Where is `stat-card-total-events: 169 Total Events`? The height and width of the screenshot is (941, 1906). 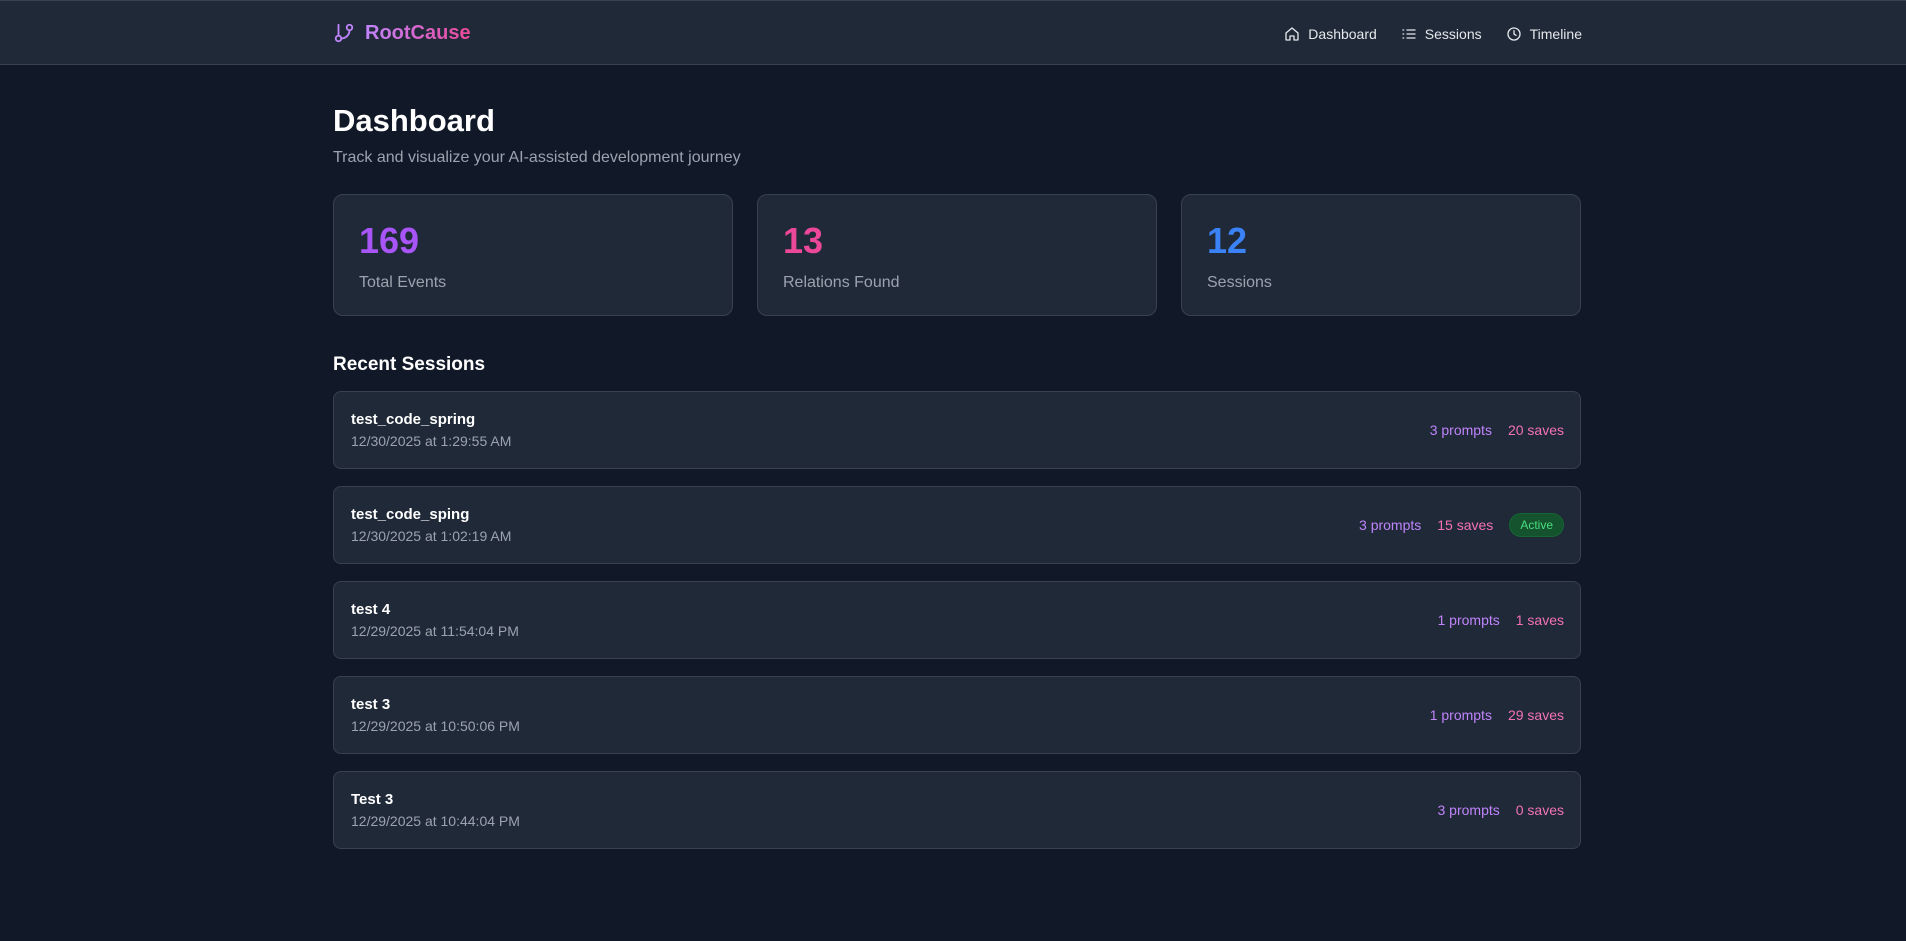
stat-card-total-events: 169 Total Events is located at coordinates (533, 255).